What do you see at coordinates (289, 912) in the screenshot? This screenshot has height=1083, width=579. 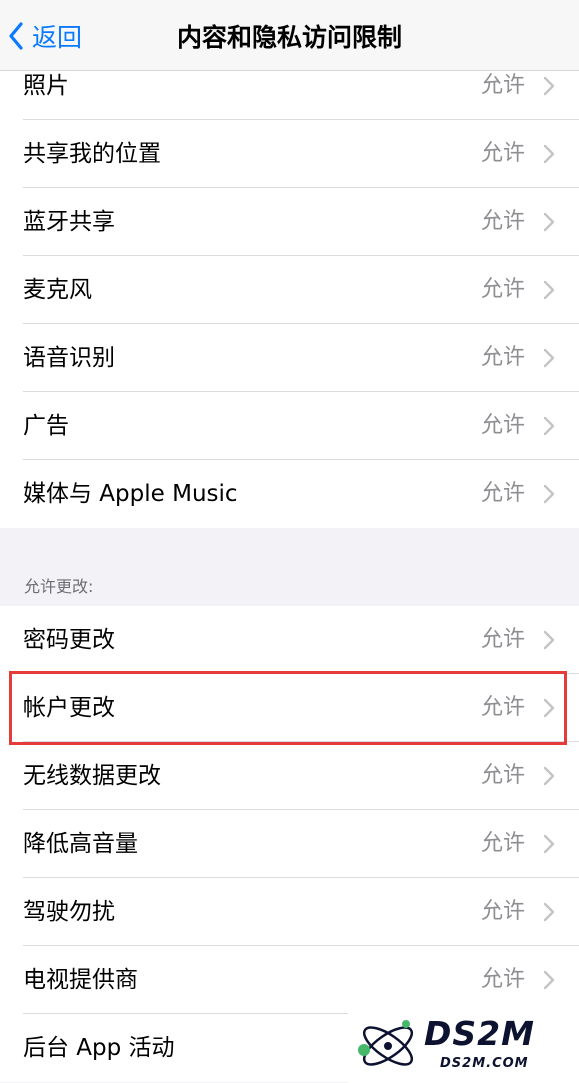 I see `row-driving-focus: 驾驶勿扰 允许` at bounding box center [289, 912].